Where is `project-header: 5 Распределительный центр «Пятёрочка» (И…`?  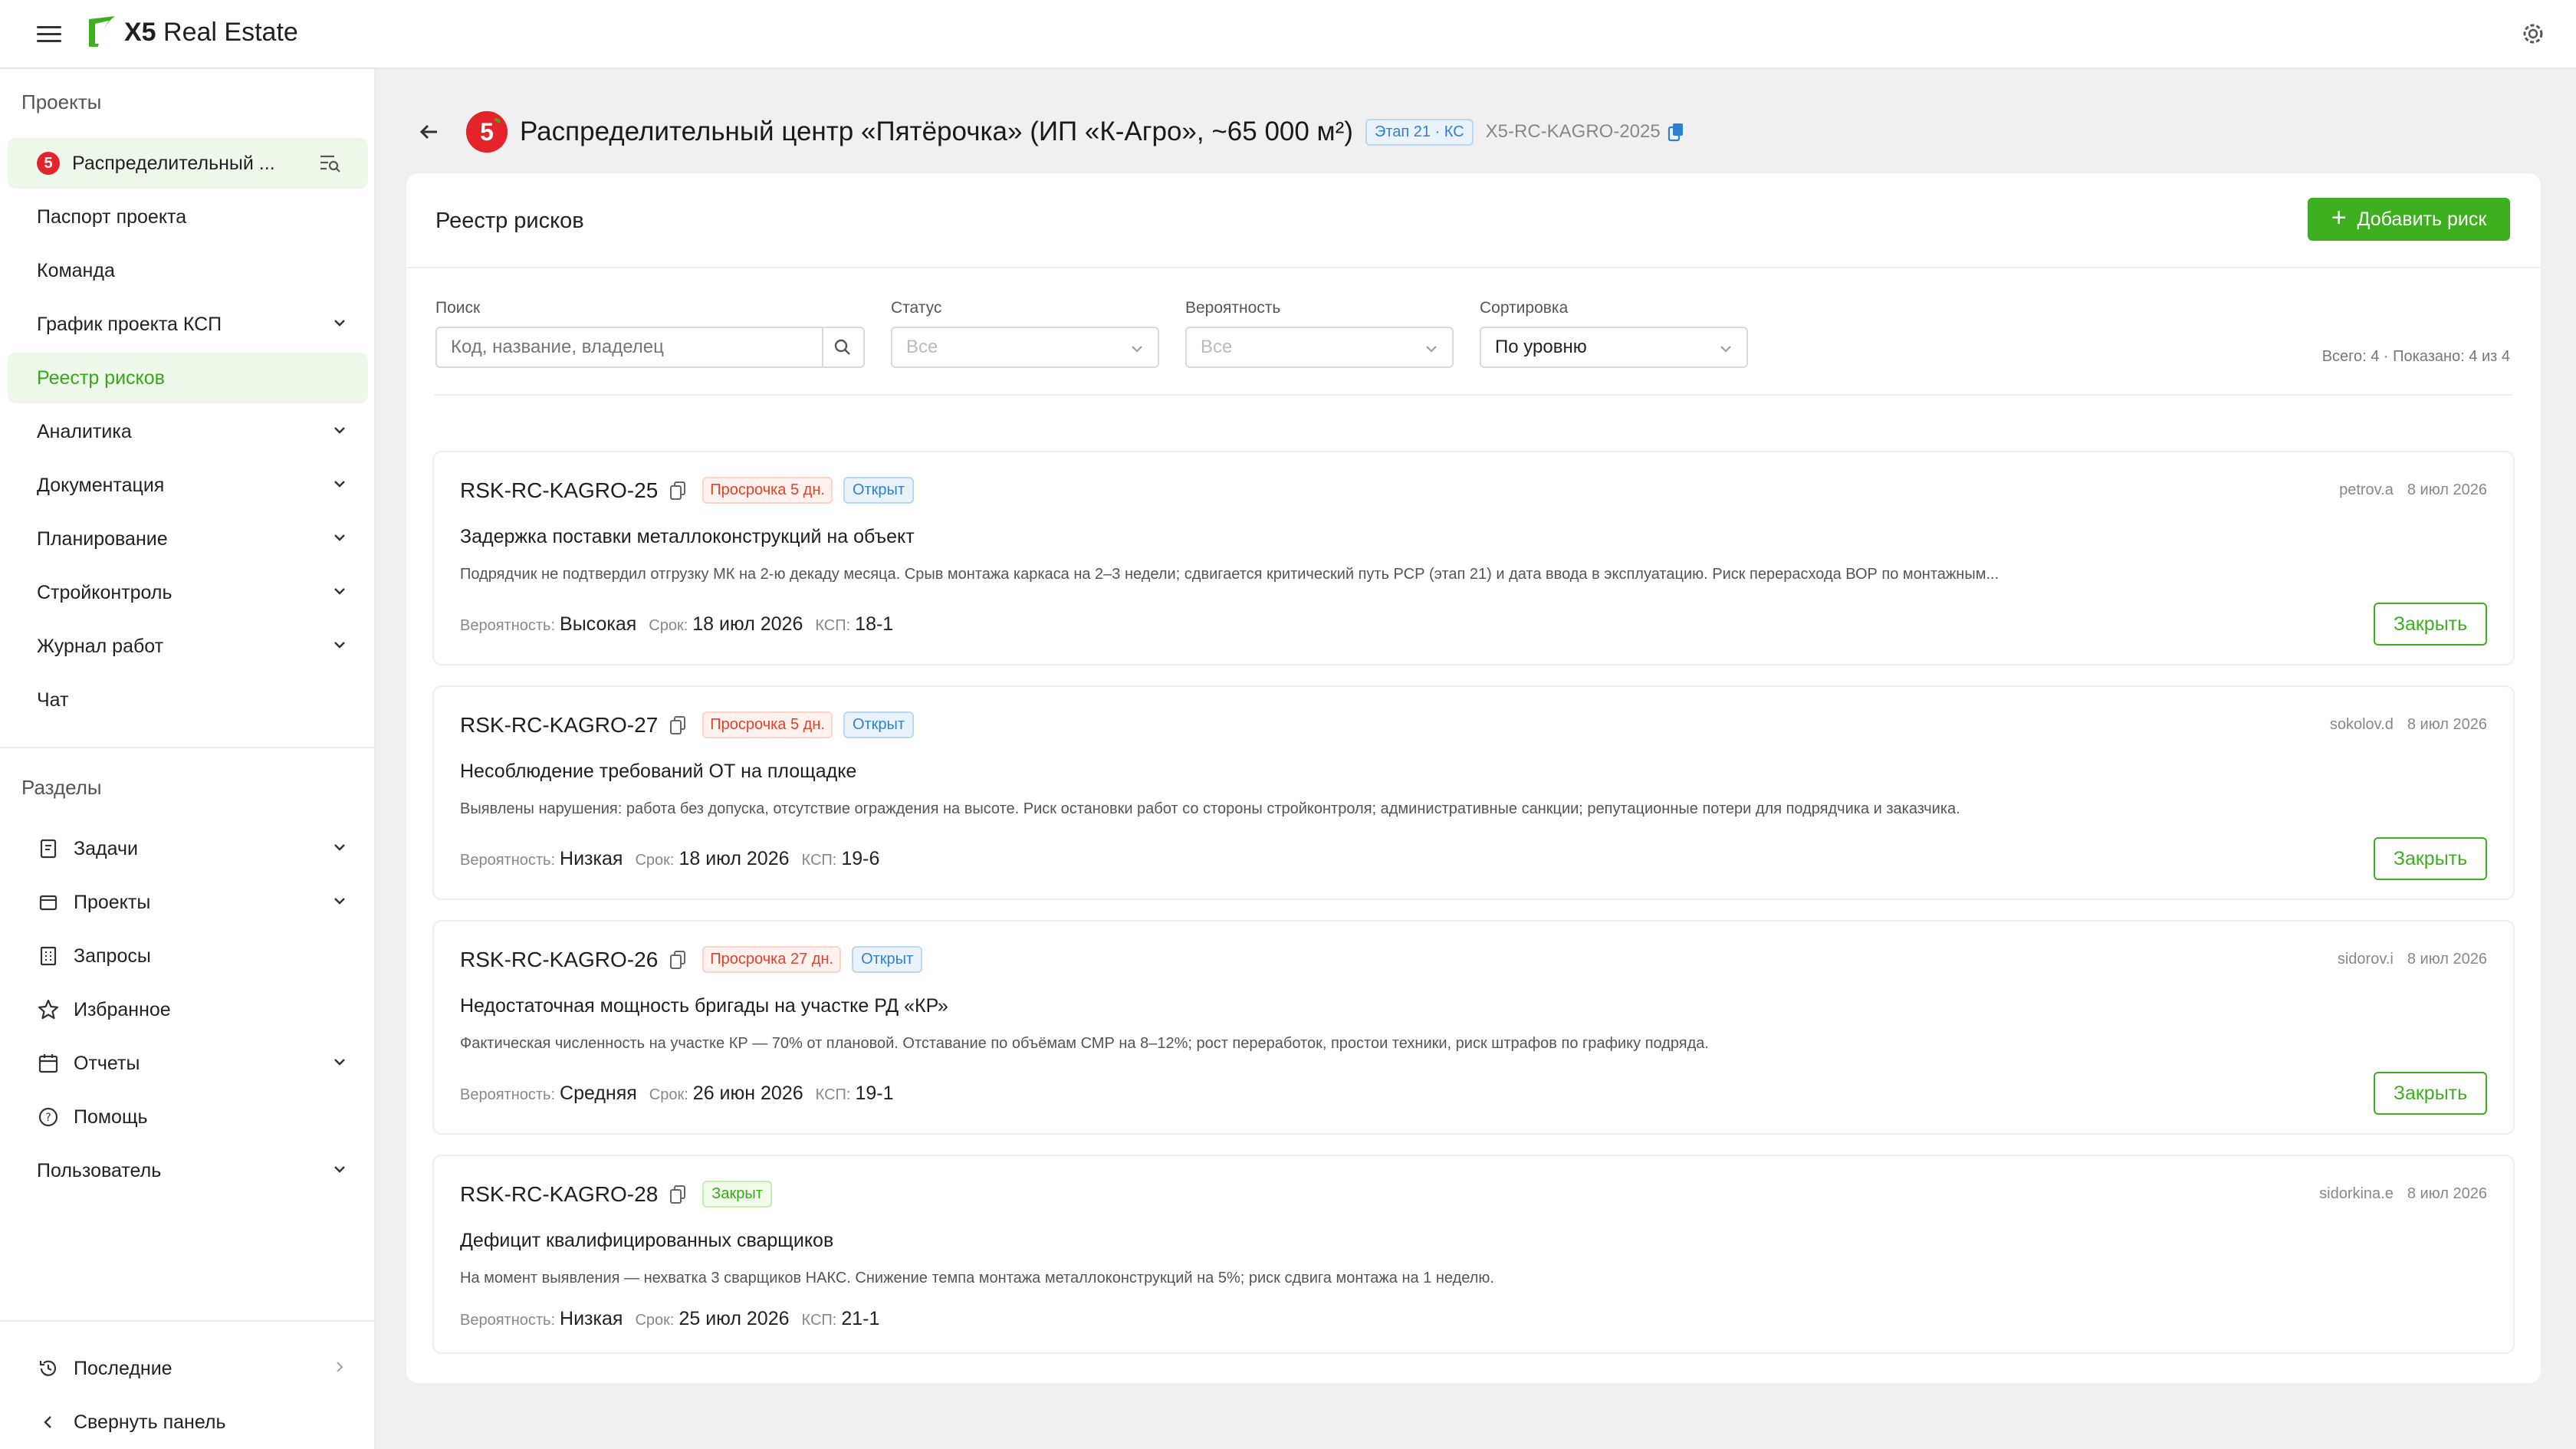 project-header: 5 Распределительный центр «Пятёрочка» (И… is located at coordinates (1050, 132).